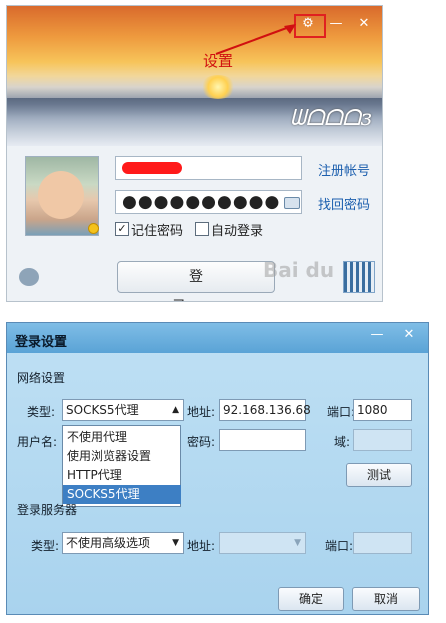 This screenshot has height=623, width=446. What do you see at coordinates (262, 440) in the screenshot?
I see `proxy-password-input` at bounding box center [262, 440].